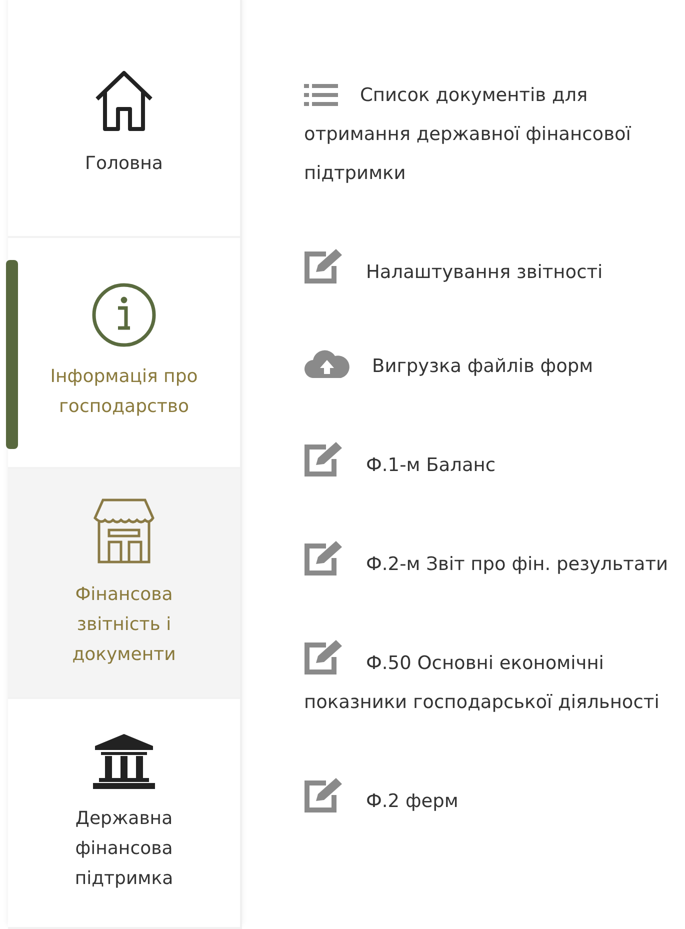  I want to click on menu-link: Ф.2-м Звіт про фін. результати, so click(490, 562).